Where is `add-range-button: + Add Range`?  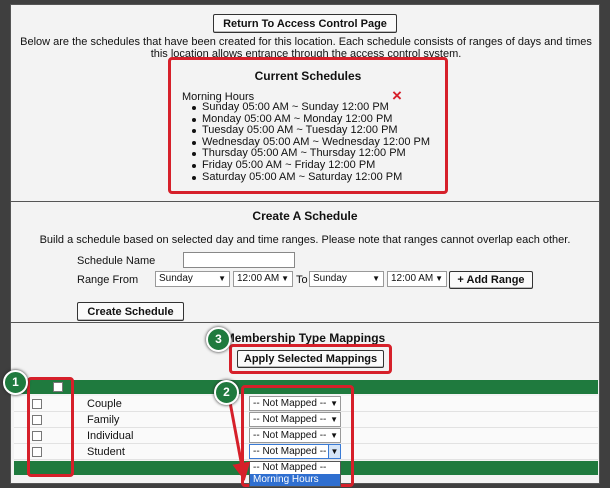 add-range-button: + Add Range is located at coordinates (491, 280).